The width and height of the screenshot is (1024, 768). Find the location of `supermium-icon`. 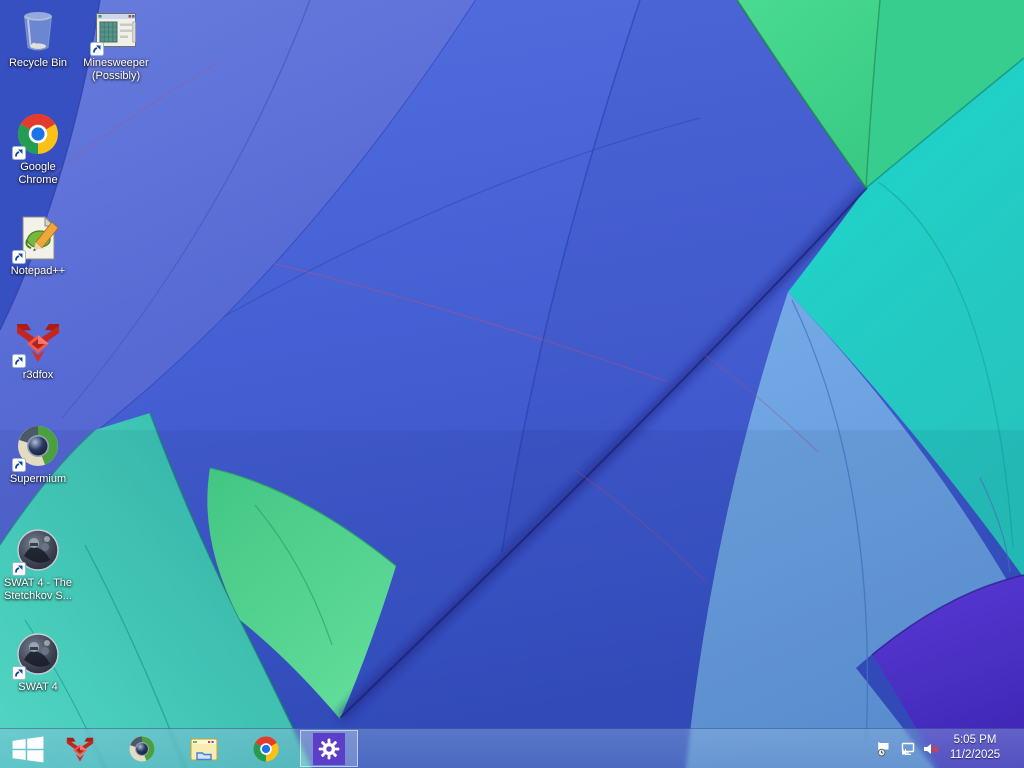

supermium-icon is located at coordinates (142, 748).